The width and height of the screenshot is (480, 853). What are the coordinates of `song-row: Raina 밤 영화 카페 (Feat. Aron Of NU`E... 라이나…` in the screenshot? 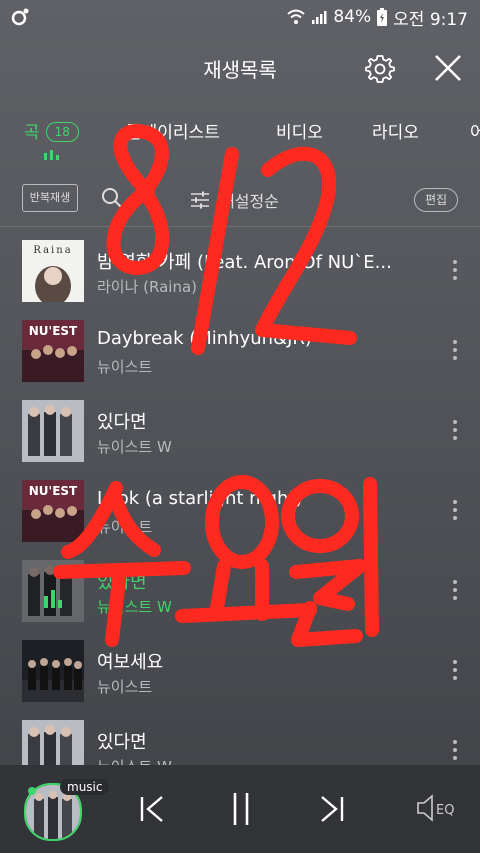 It's located at (240, 270).